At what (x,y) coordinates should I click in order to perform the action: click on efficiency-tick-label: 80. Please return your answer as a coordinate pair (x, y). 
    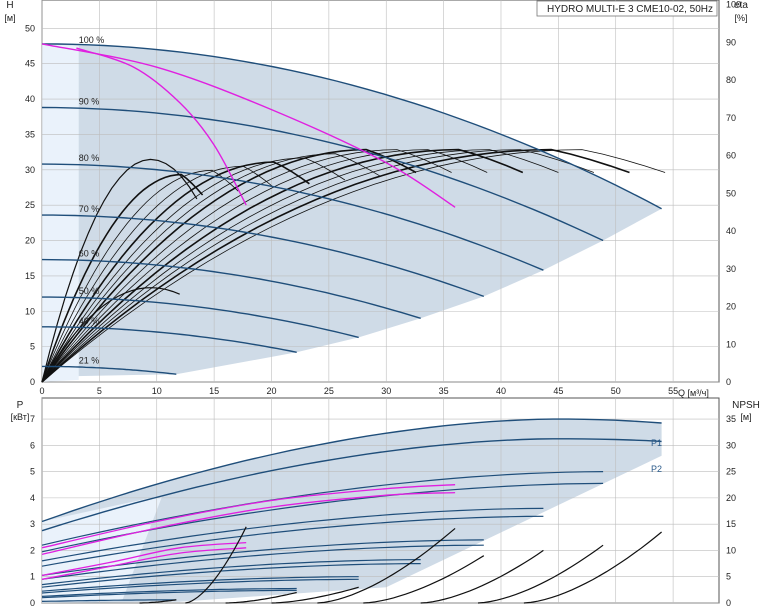
    Looking at the image, I should click on (731, 80).